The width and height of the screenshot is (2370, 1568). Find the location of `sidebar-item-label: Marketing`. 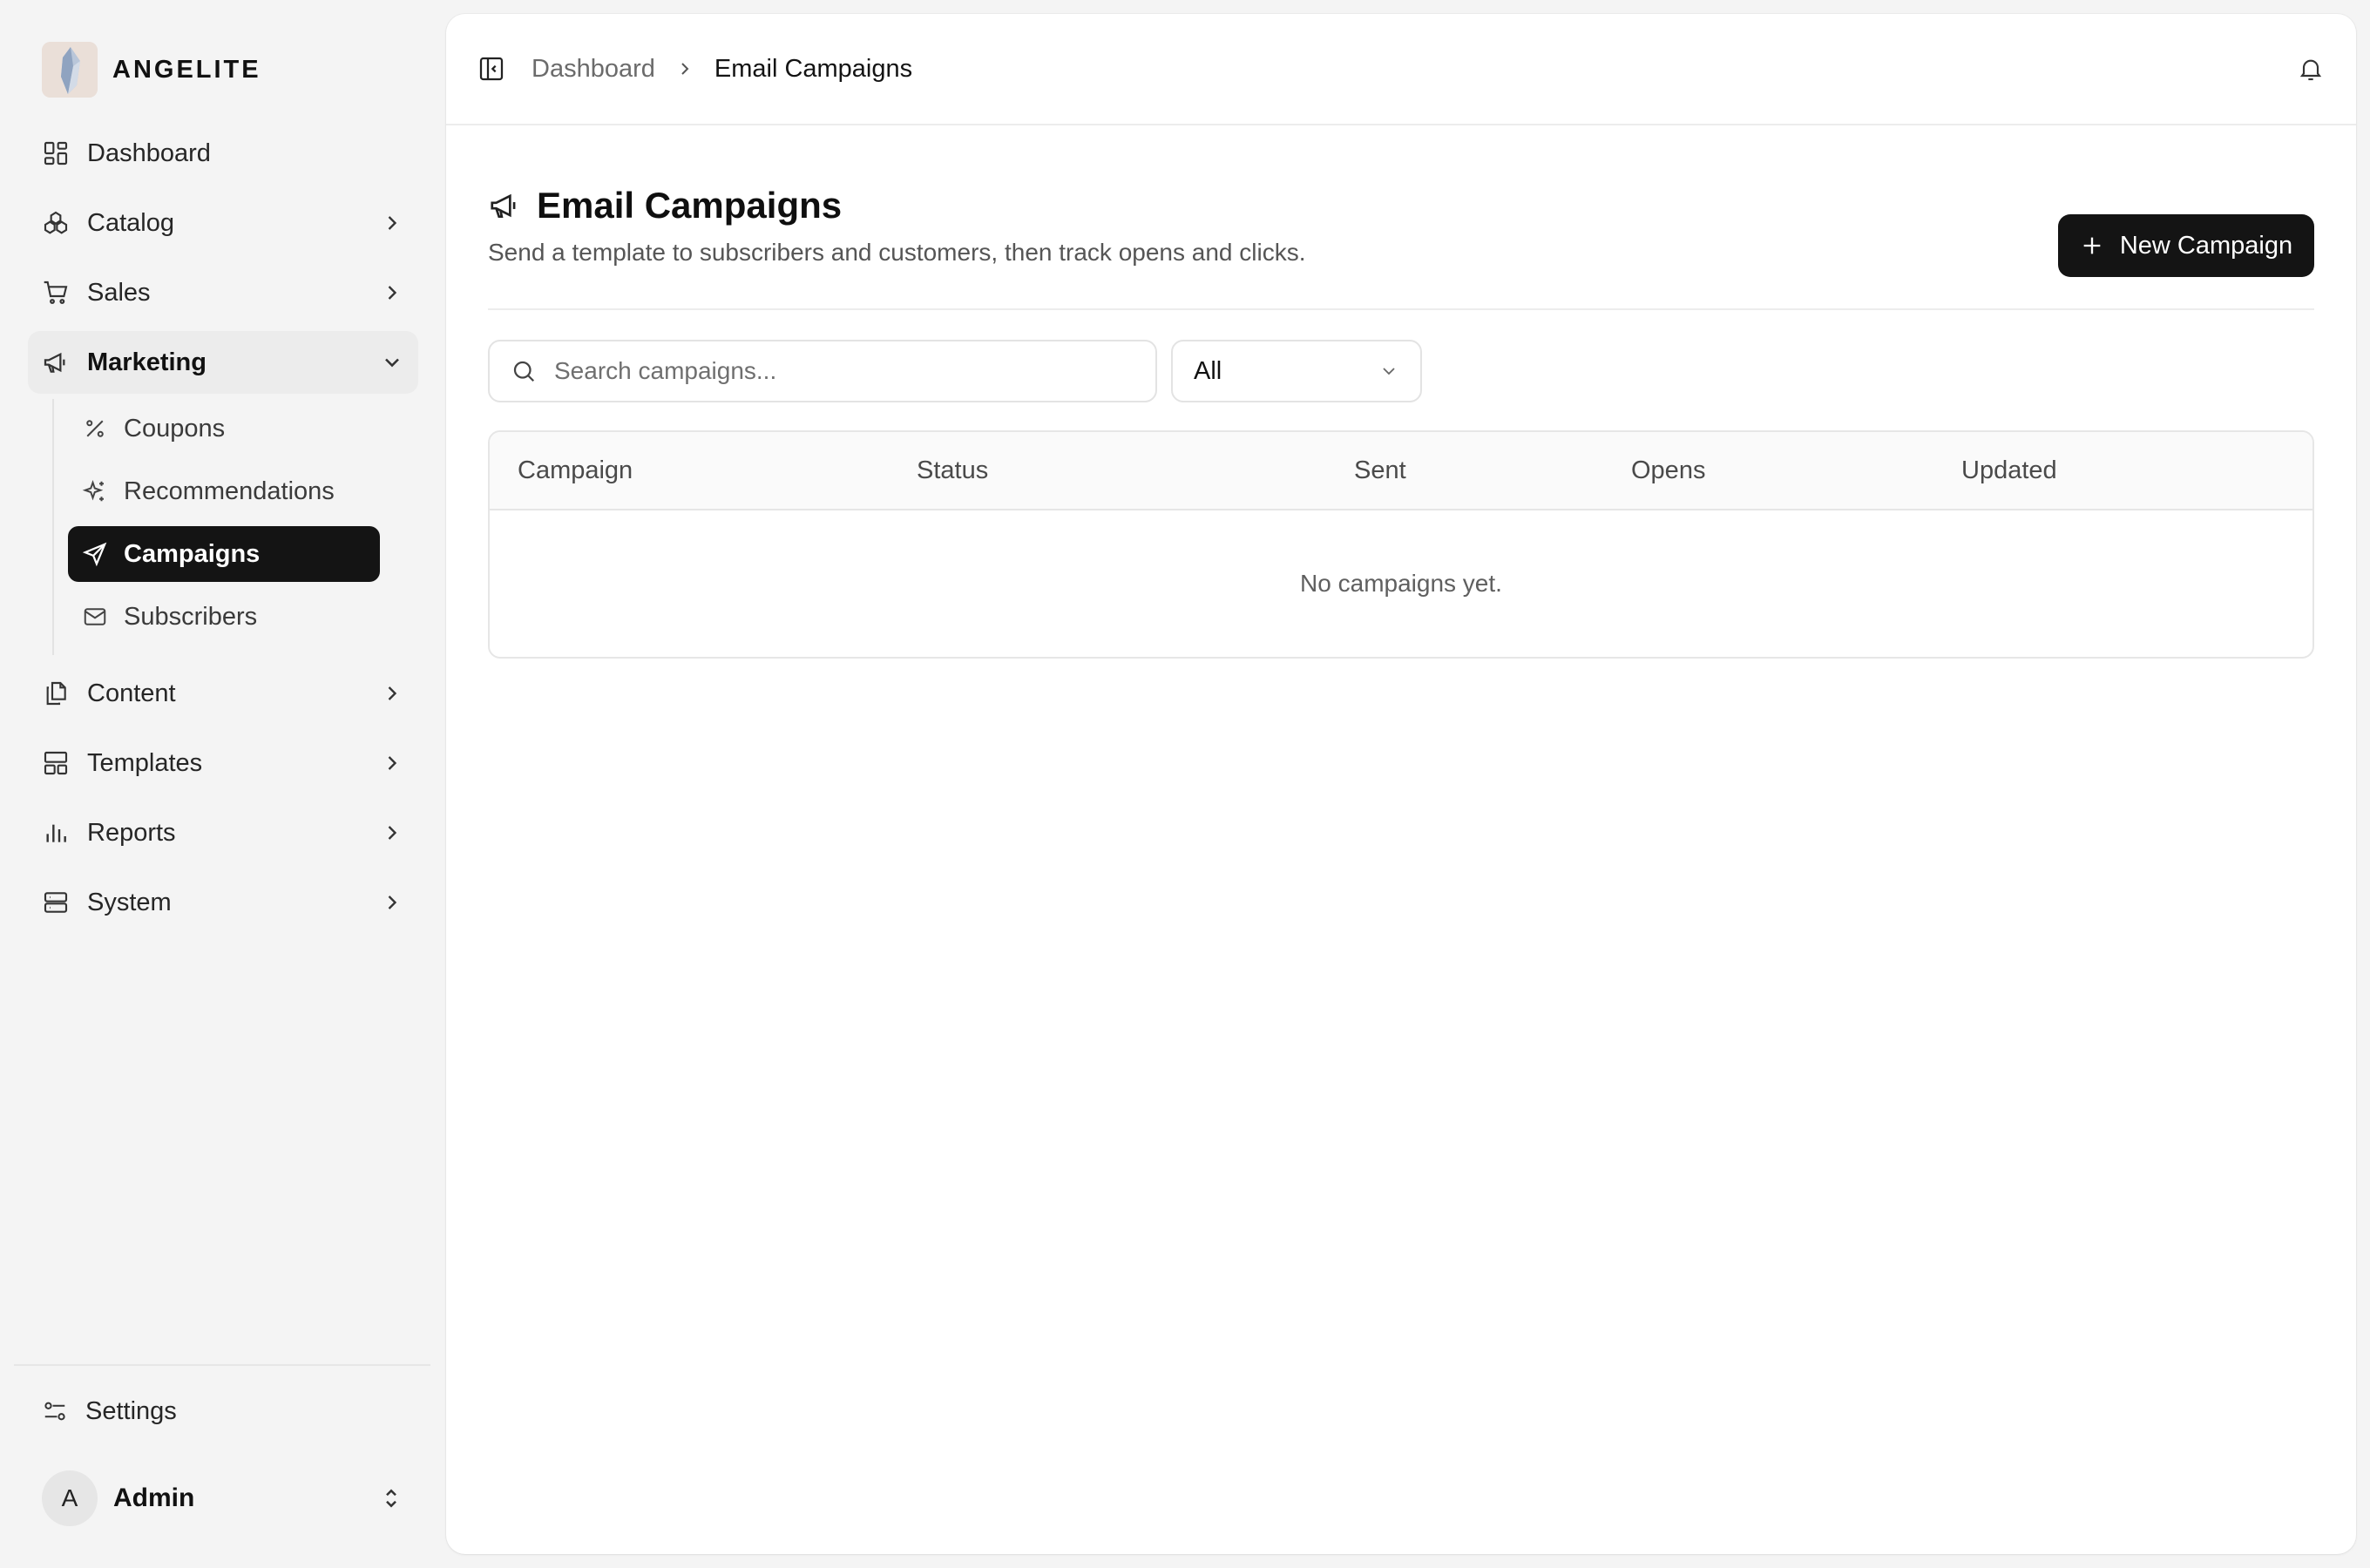

sidebar-item-label: Marketing is located at coordinates (147, 362).